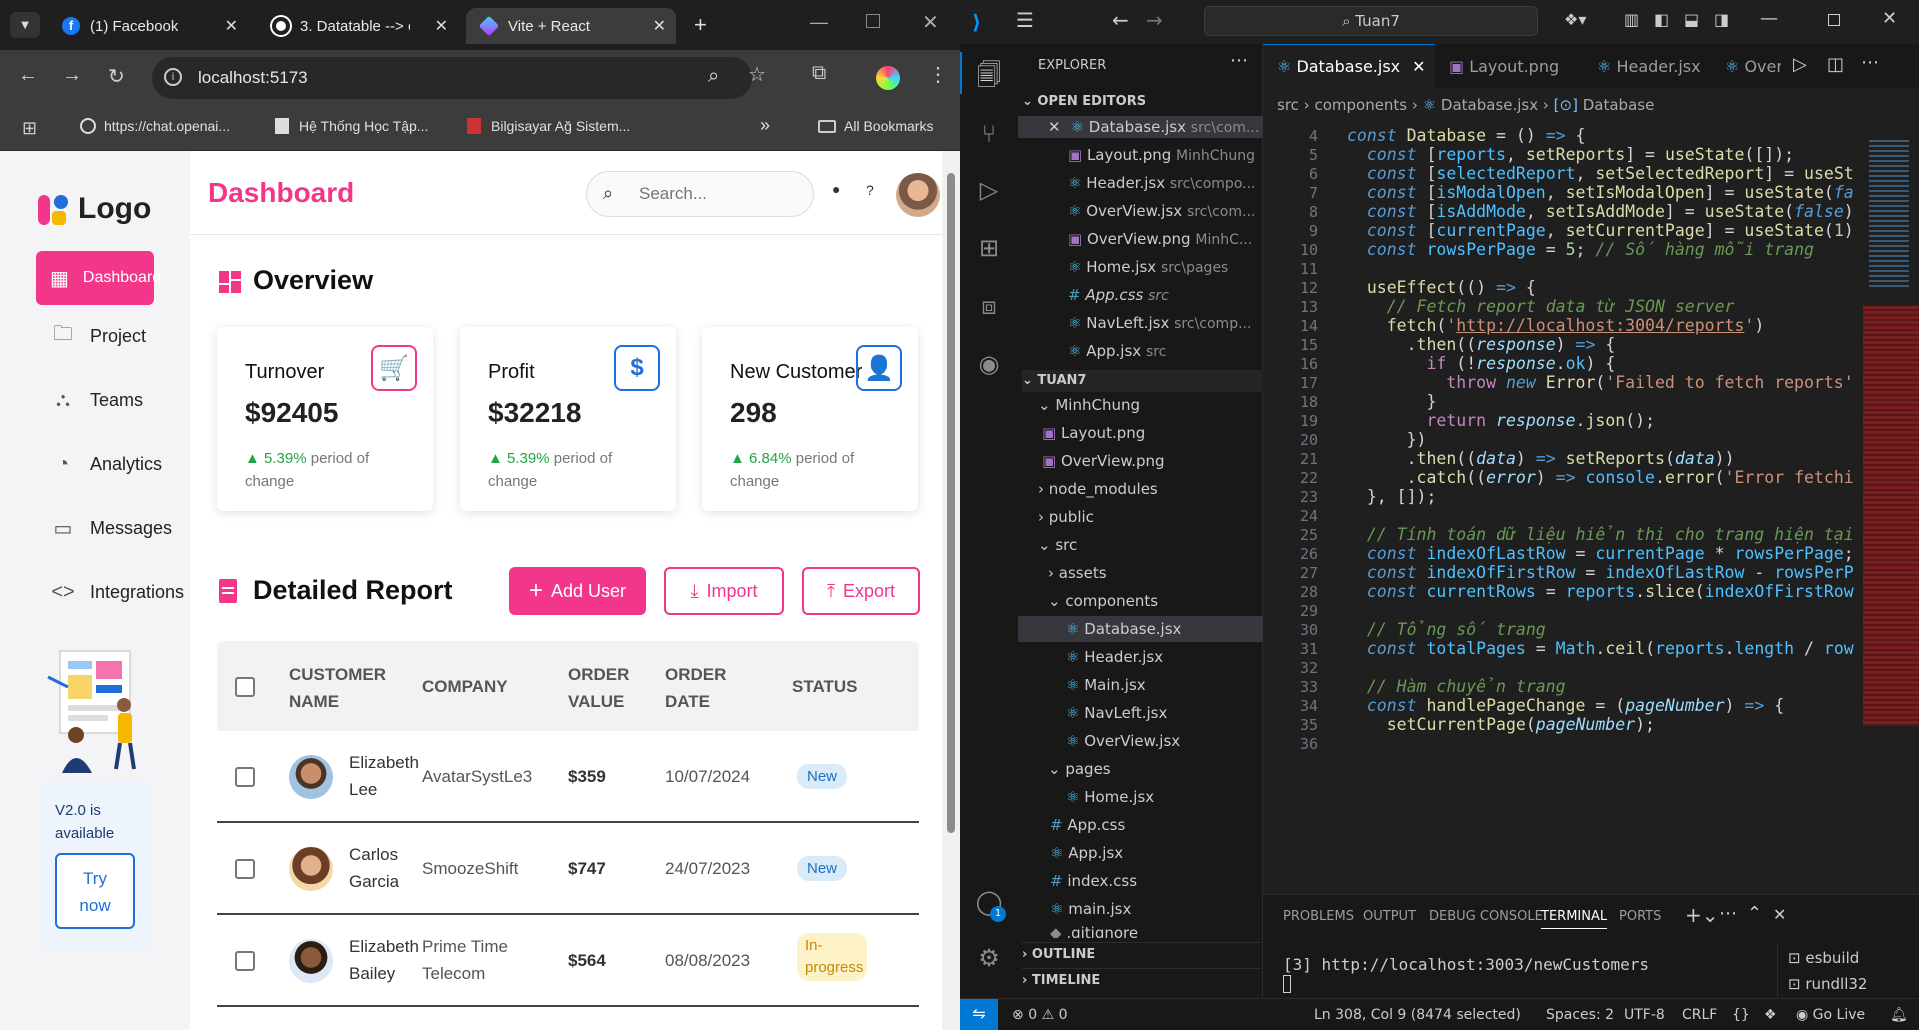 The width and height of the screenshot is (1919, 1030). I want to click on file-item: ▣ OverView.png, so click(1103, 461).